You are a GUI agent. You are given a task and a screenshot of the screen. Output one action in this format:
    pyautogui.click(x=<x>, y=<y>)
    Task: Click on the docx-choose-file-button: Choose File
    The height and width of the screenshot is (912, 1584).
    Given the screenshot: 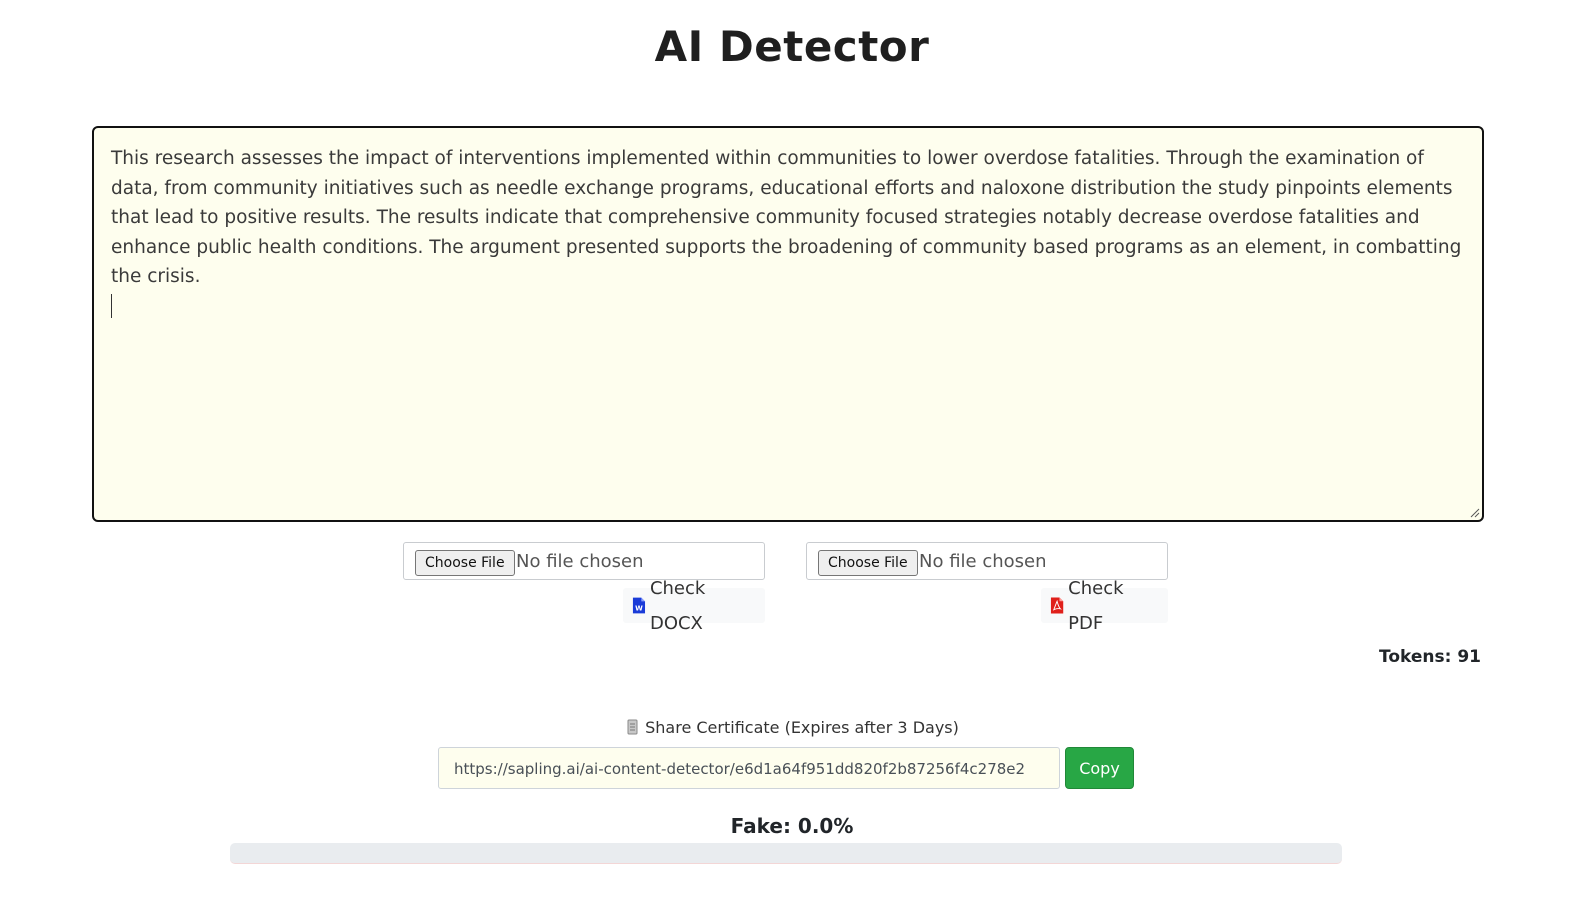 What is the action you would take?
    pyautogui.click(x=465, y=563)
    